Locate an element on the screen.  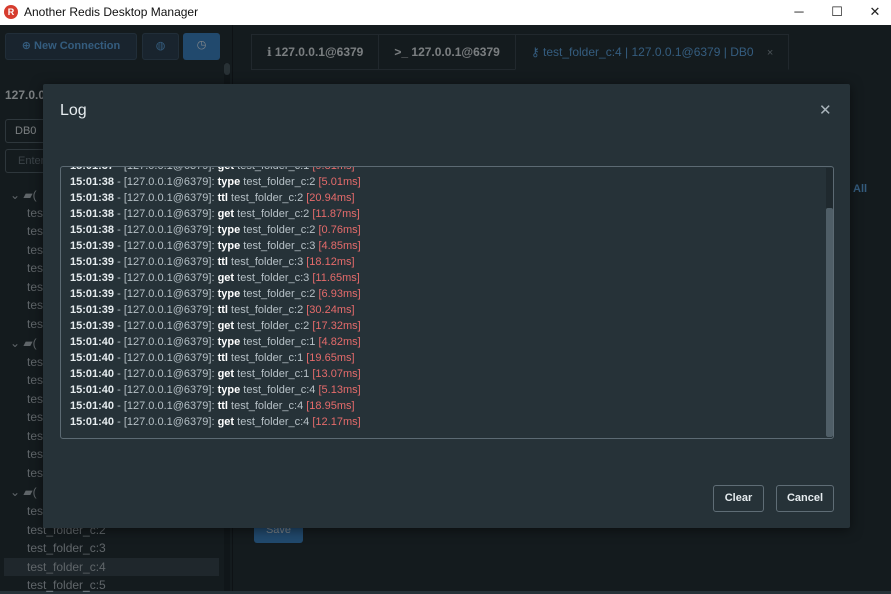
log-duration: [20.94ms] is located at coordinates (330, 198).